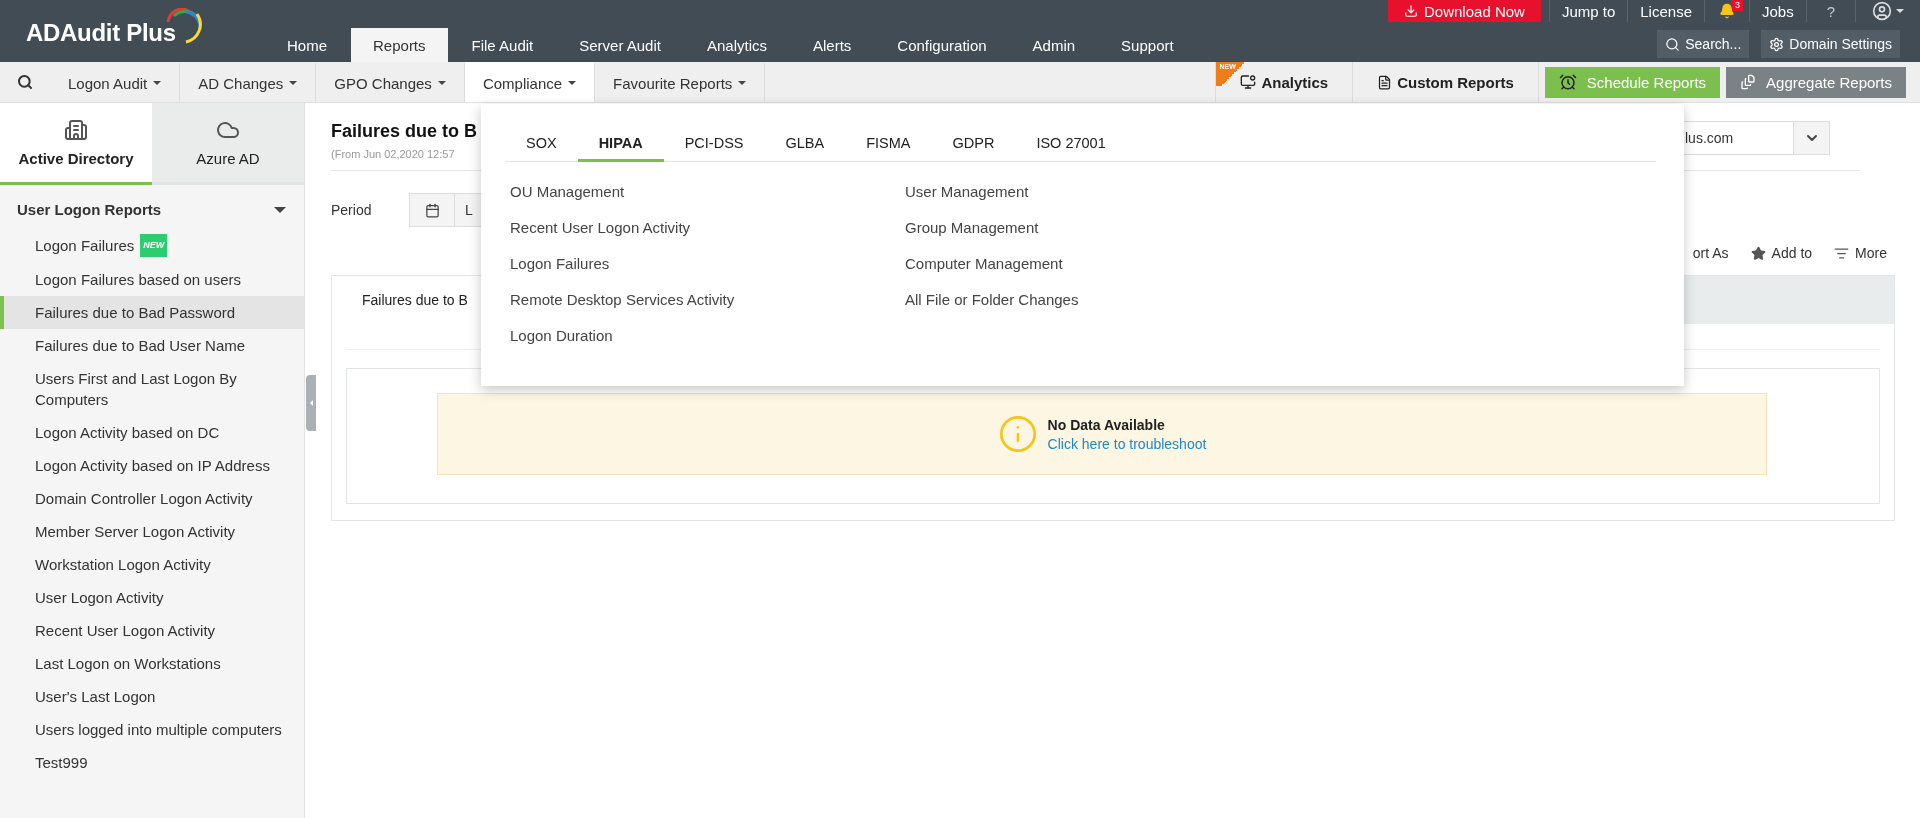  I want to click on jobs-link: Jobs, so click(1777, 11).